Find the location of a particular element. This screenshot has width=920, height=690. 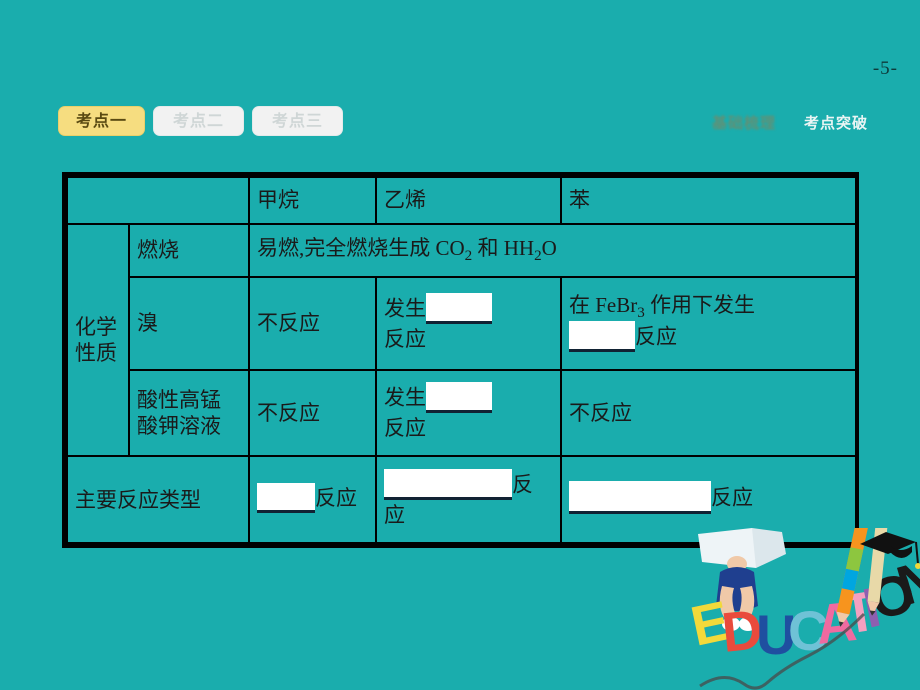

table-row-kmno4: 酸性高锰酸钾溶液 不反应 发生 反应 不反应 is located at coordinates (462, 413).